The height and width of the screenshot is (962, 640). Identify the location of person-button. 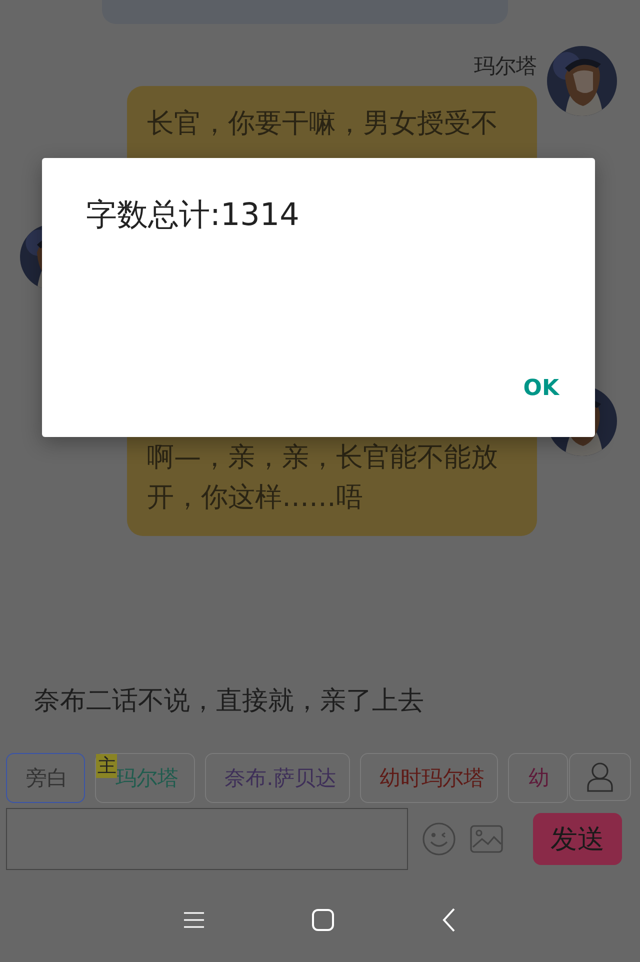
(600, 777).